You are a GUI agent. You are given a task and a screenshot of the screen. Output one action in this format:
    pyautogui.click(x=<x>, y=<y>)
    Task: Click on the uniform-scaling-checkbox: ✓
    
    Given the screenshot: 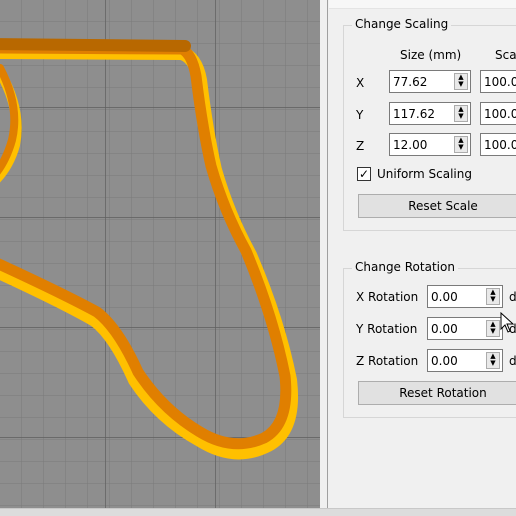 What is the action you would take?
    pyautogui.click(x=364, y=174)
    